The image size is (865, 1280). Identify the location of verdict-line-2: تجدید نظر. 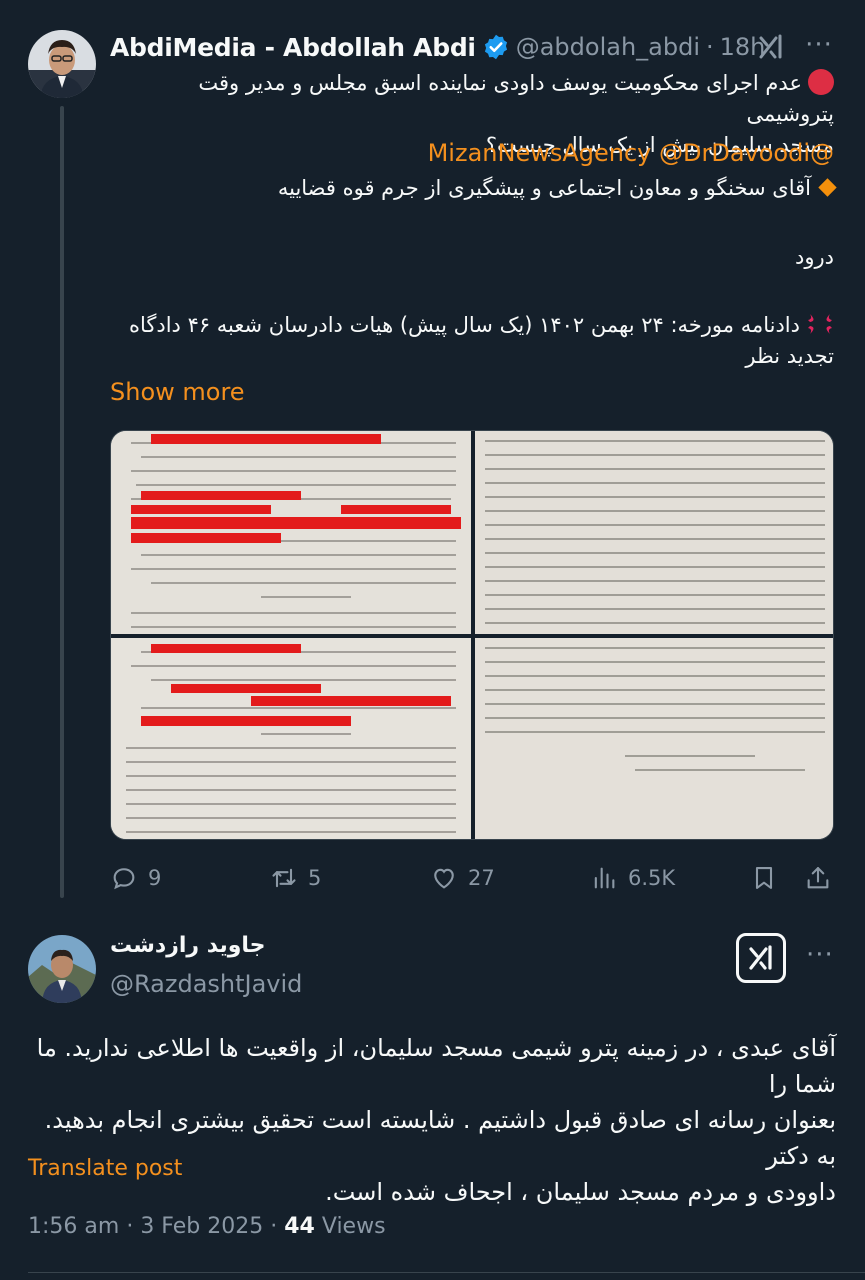
(789, 356).